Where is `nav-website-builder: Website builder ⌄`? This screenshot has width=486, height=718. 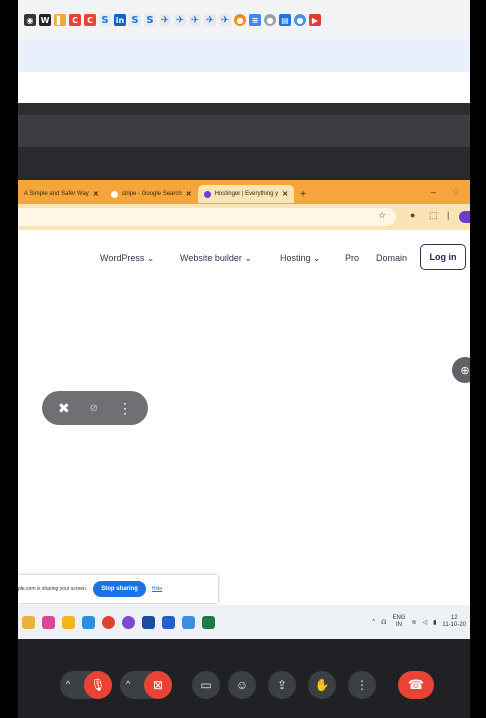
nav-website-builder: Website builder ⌄ is located at coordinates (216, 258).